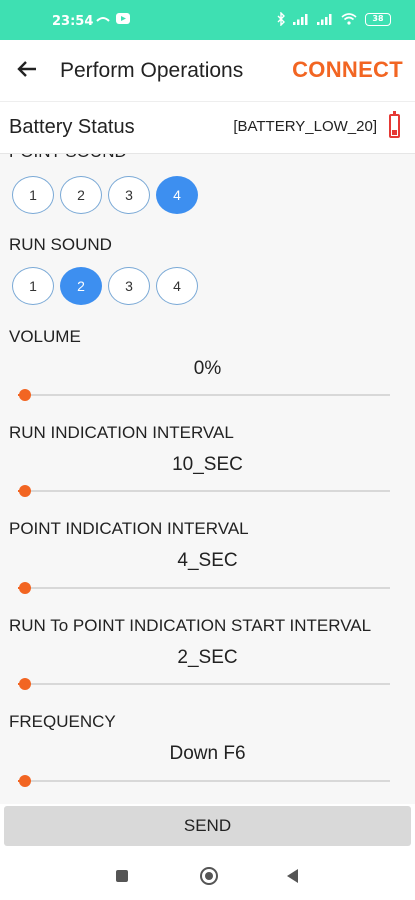  I want to click on battery-status-value: [BATTERY_LOW_20], so click(305, 126).